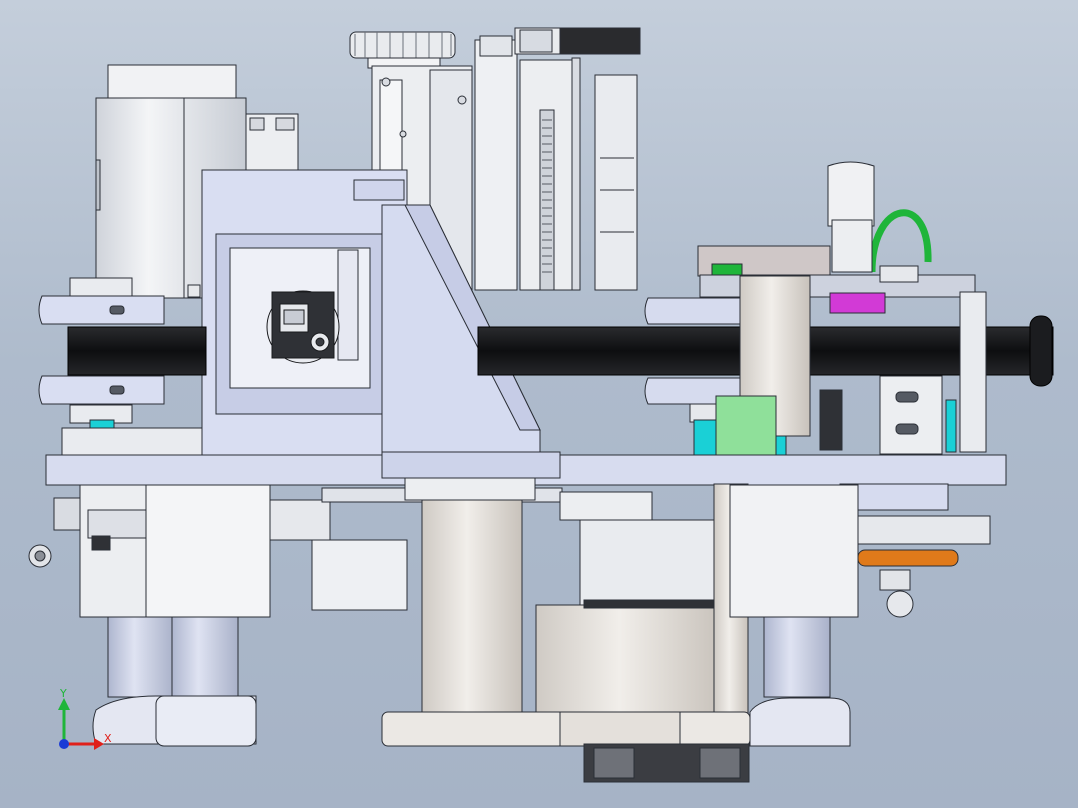  Describe the element at coordinates (272, 145) in the screenshot. I see `left-top-fittings` at that location.